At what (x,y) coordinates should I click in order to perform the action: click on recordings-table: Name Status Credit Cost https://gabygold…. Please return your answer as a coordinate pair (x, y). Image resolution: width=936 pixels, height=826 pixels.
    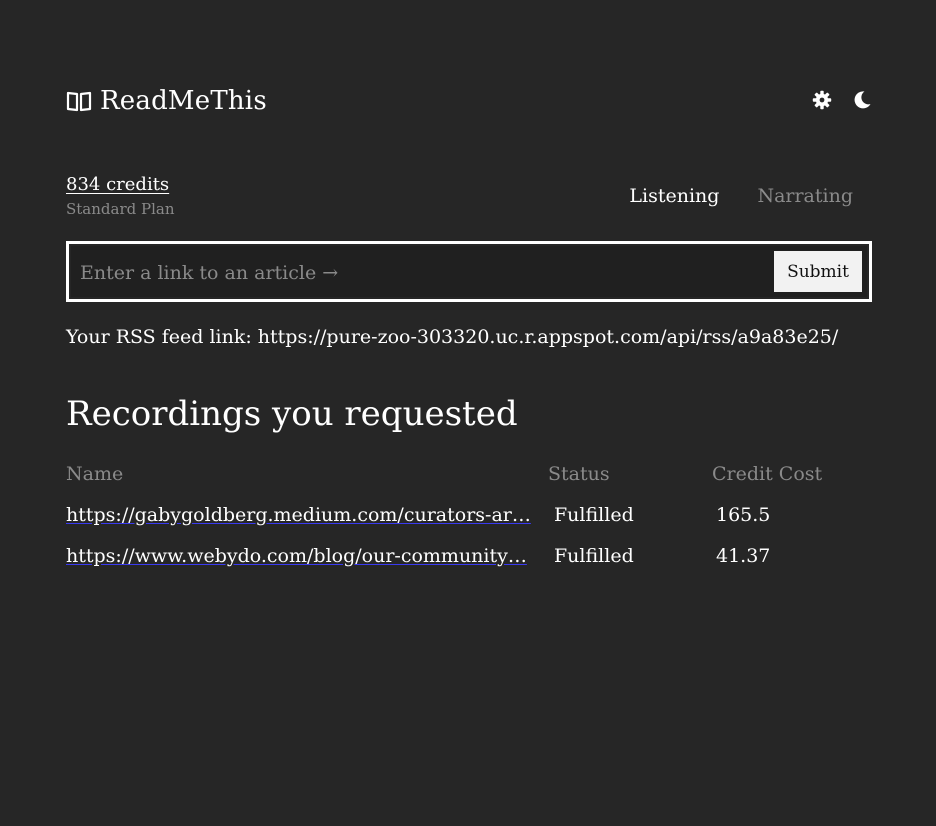
    Looking at the image, I should click on (469, 521).